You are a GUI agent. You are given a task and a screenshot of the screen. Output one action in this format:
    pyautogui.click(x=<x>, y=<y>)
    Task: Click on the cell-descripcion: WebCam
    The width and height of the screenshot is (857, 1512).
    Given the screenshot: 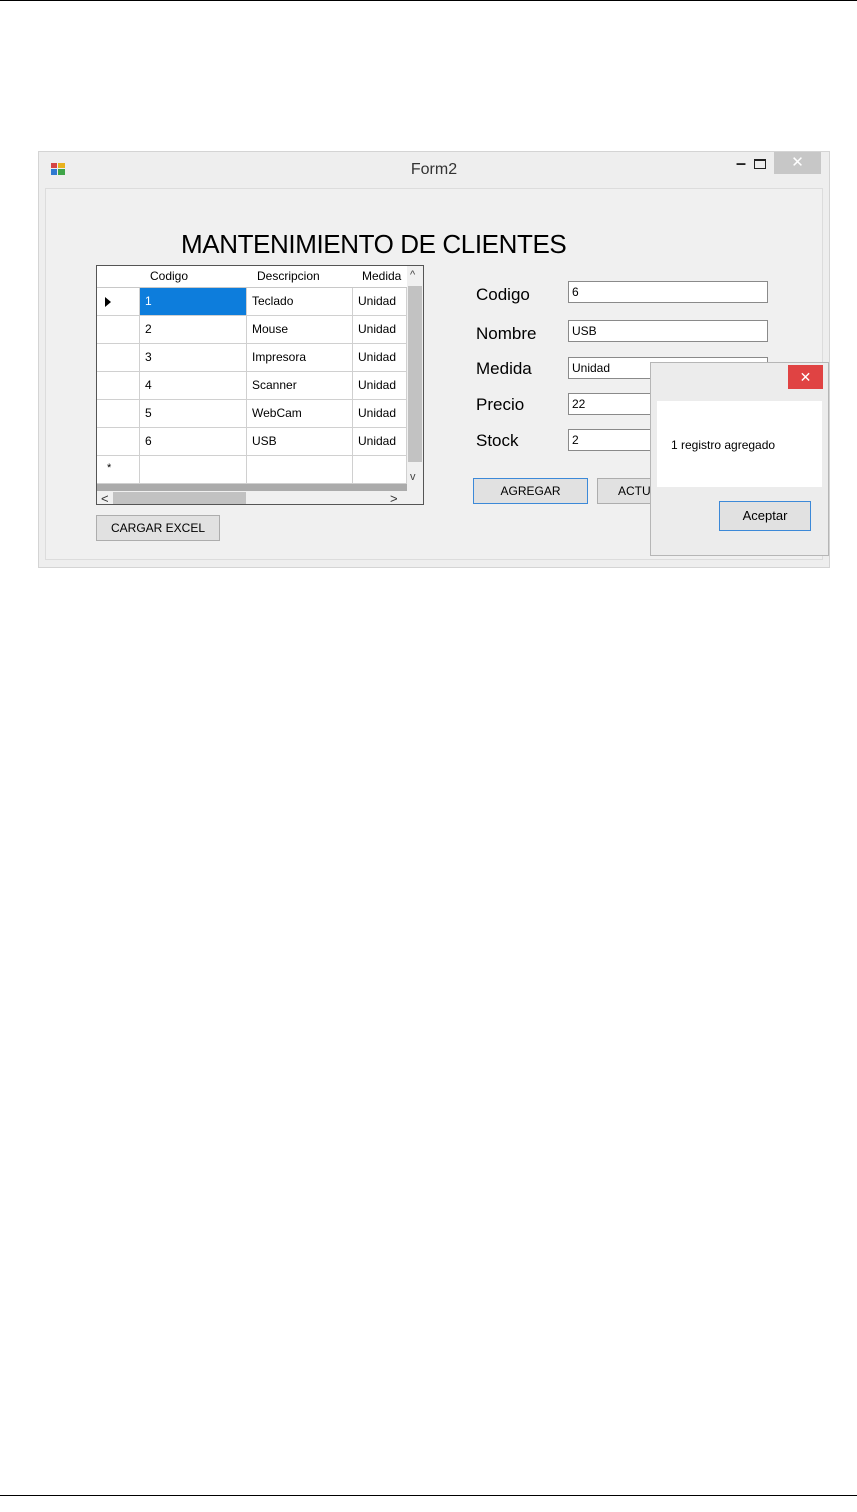 What is the action you would take?
    pyautogui.click(x=300, y=413)
    